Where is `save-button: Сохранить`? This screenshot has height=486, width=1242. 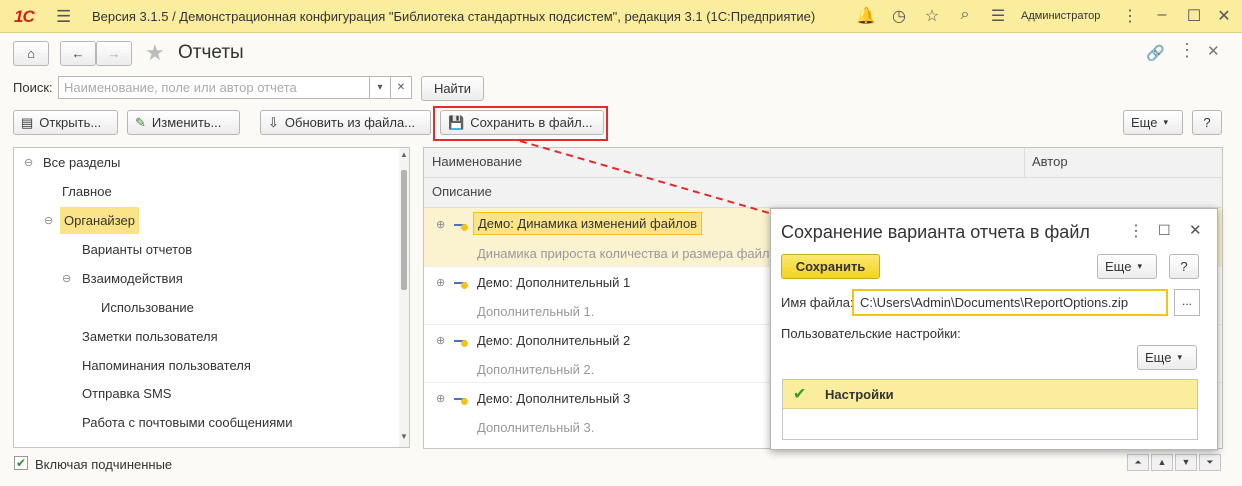
save-button: Сохранить is located at coordinates (830, 266).